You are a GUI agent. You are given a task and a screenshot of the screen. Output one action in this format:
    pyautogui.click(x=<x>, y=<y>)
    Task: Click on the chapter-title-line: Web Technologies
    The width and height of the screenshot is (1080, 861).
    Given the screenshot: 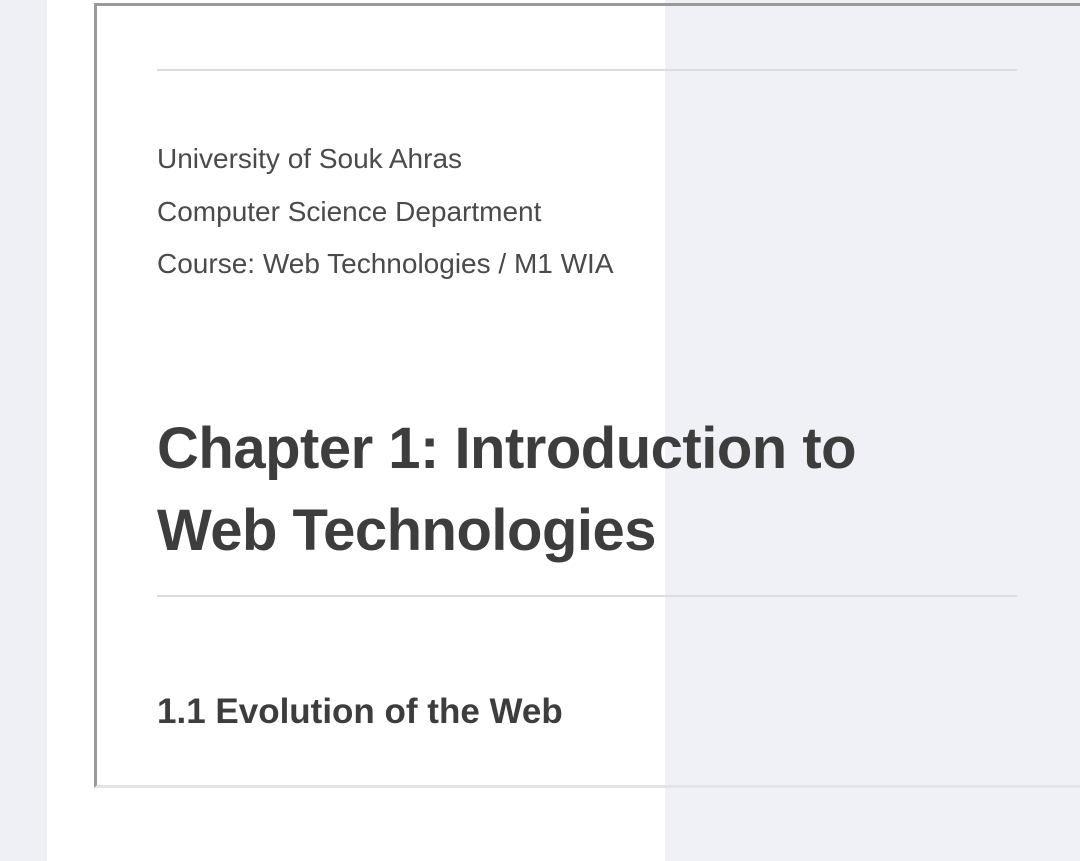 What is the action you would take?
    pyautogui.click(x=407, y=530)
    